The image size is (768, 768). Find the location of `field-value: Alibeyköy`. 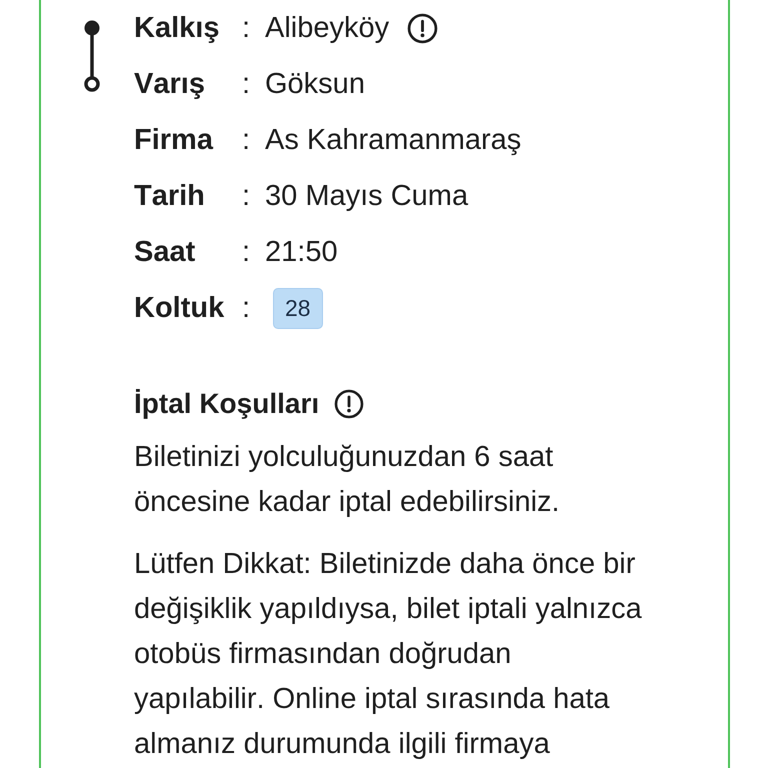

field-value: Alibeyköy is located at coordinates (327, 28).